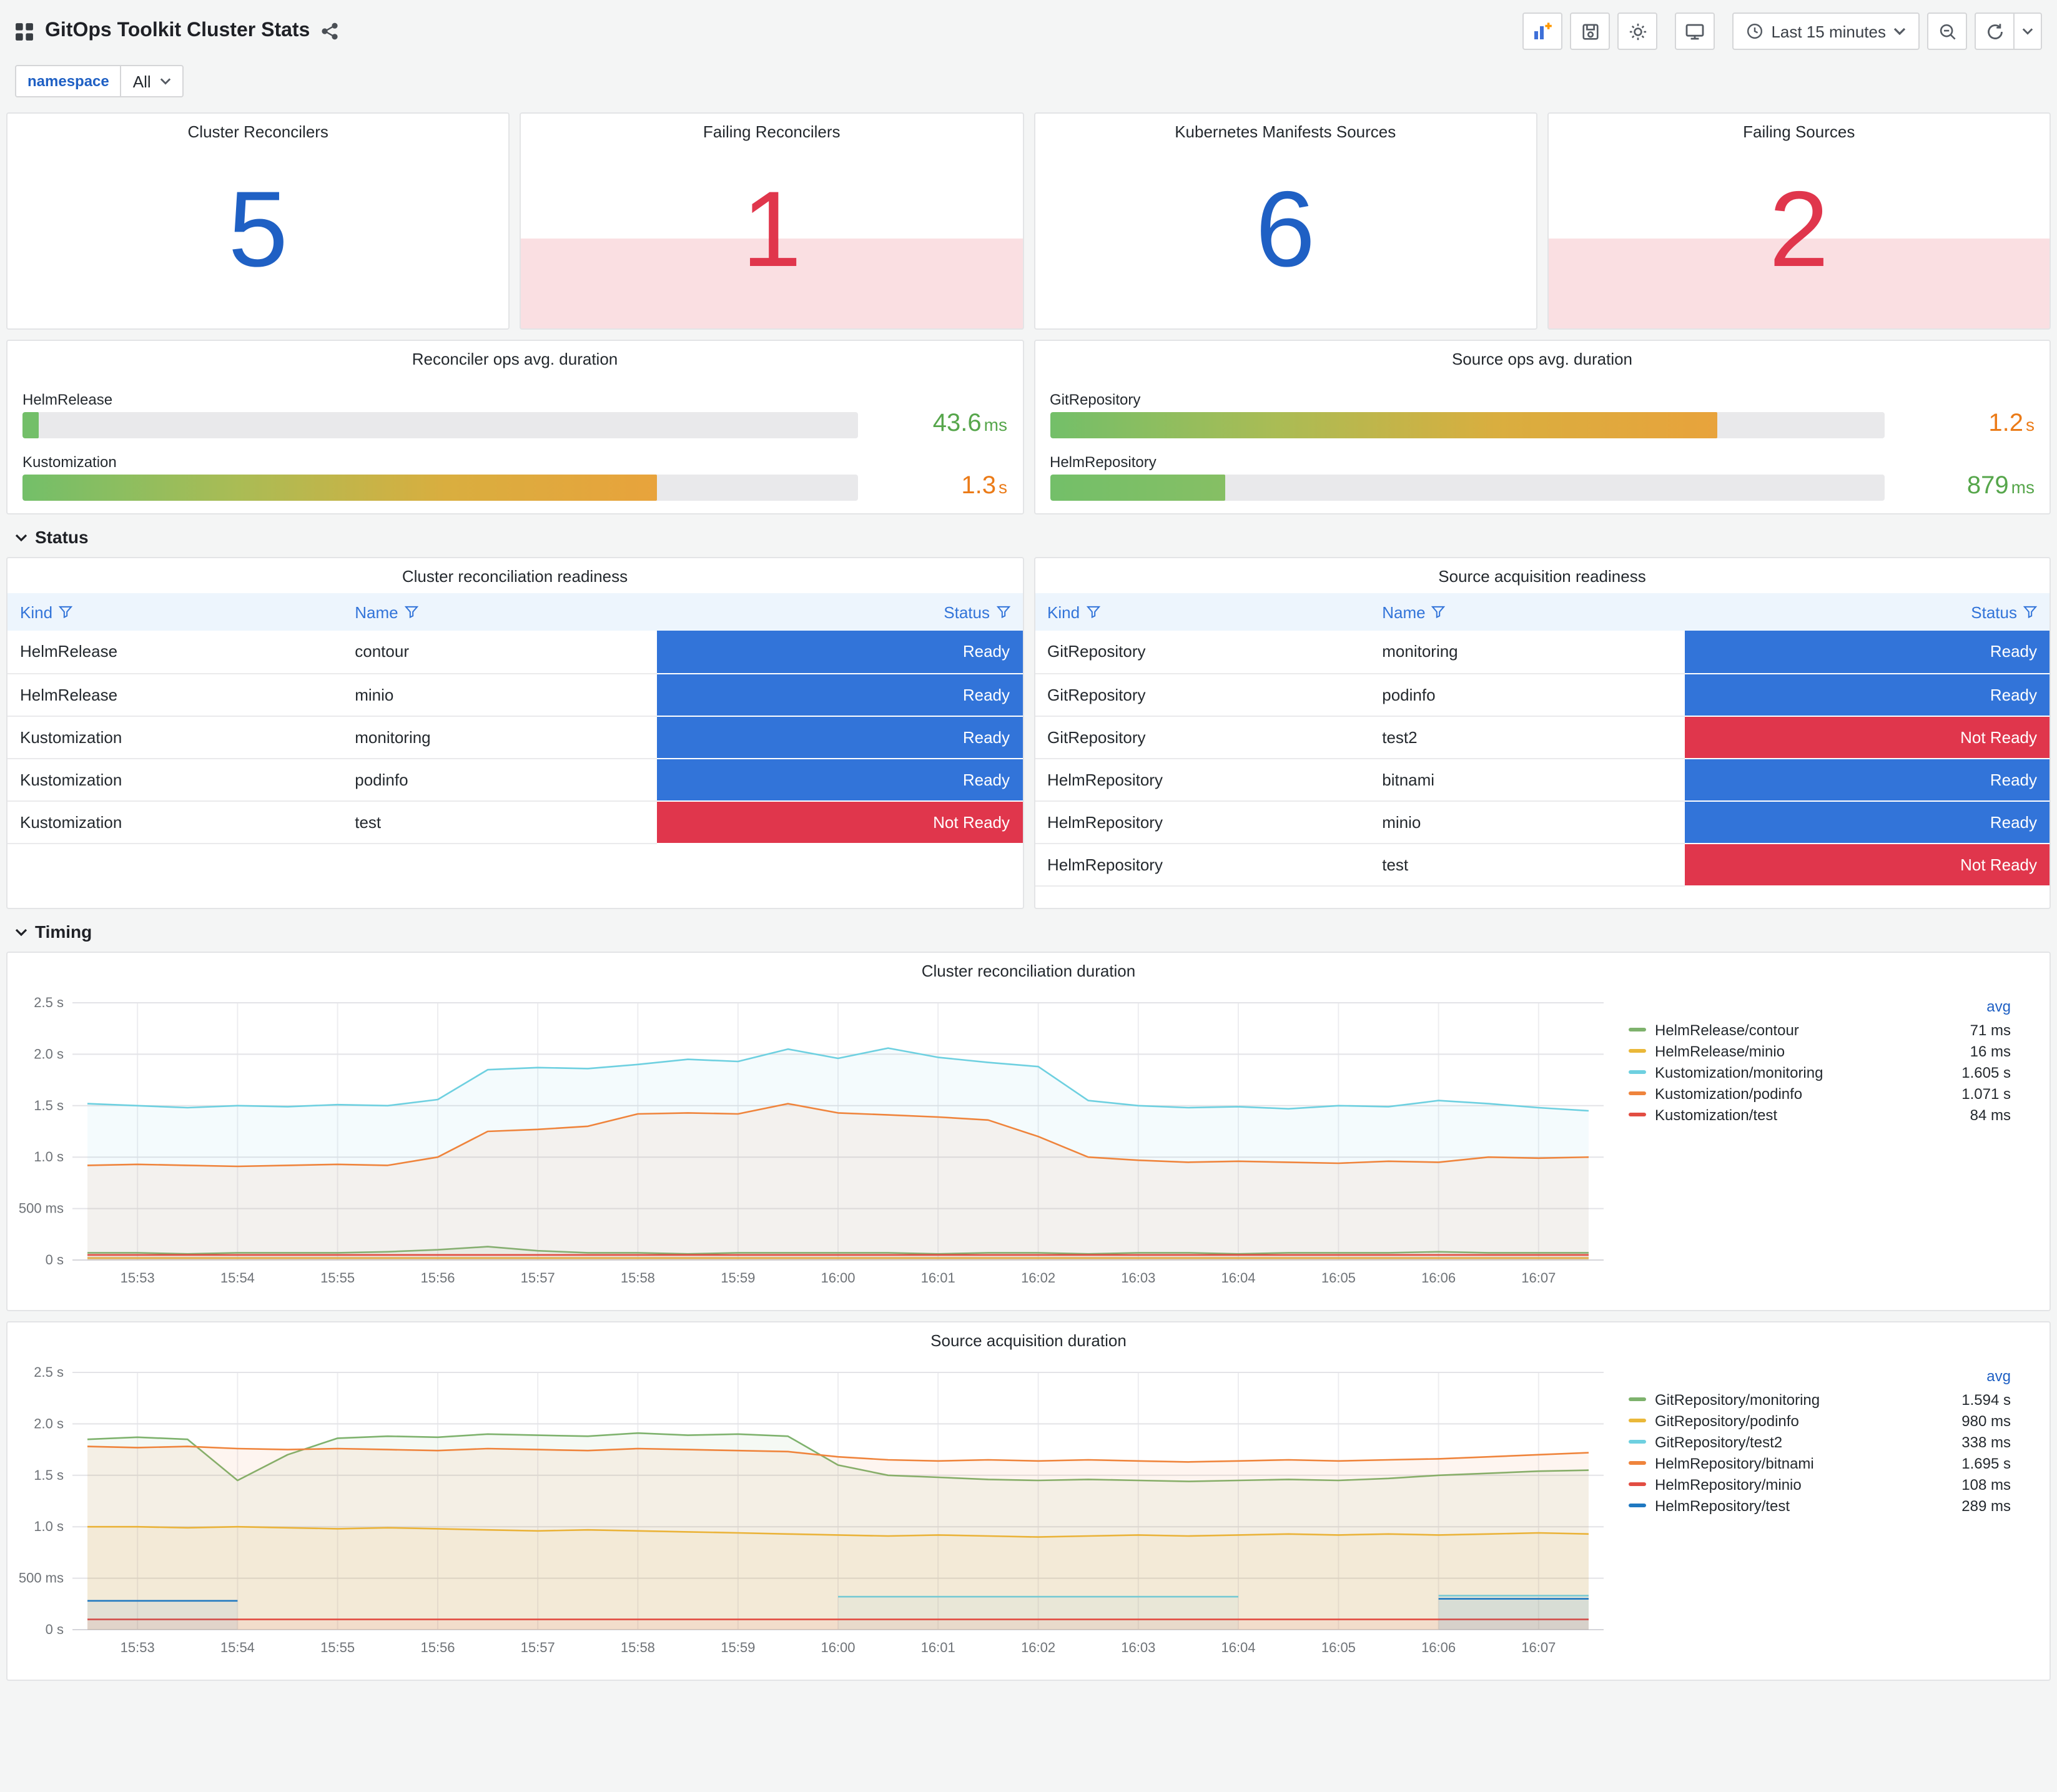 Image resolution: width=2057 pixels, height=1792 pixels. What do you see at coordinates (1542, 358) in the screenshot?
I see `panel-title: Source ops avg. duration` at bounding box center [1542, 358].